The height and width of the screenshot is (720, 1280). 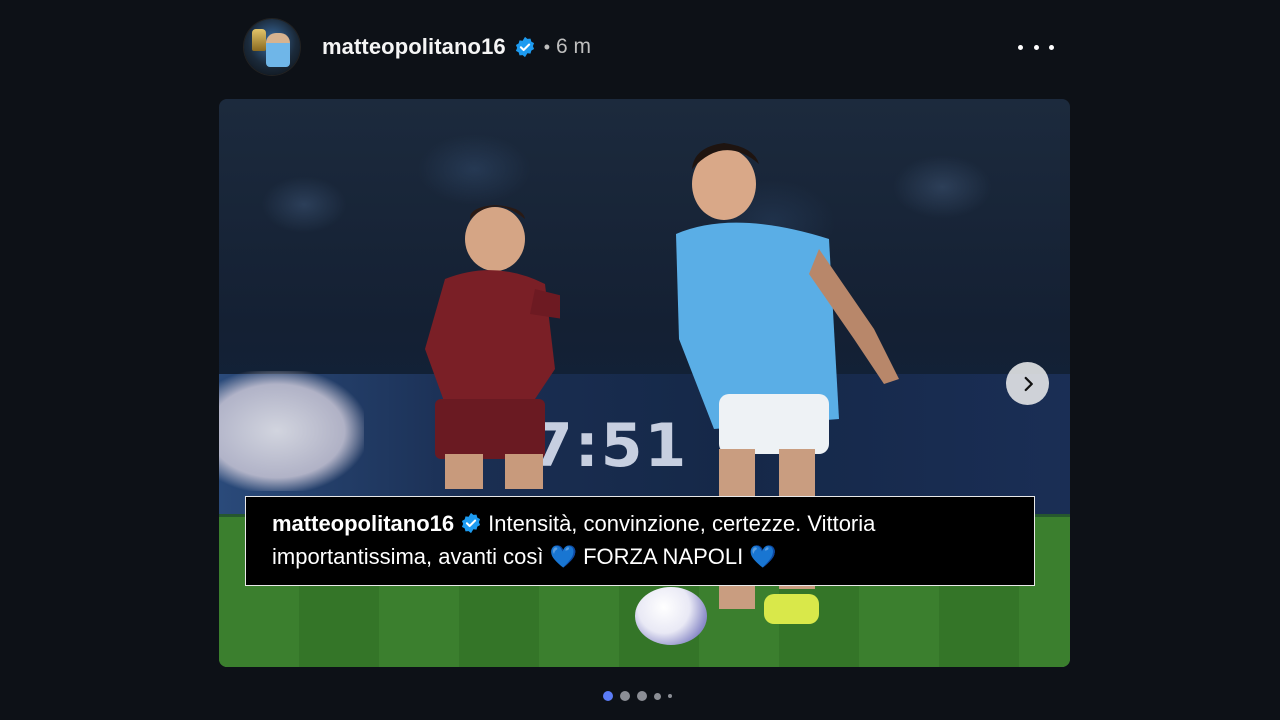 I want to click on next-slide-button, so click(x=1027, y=383).